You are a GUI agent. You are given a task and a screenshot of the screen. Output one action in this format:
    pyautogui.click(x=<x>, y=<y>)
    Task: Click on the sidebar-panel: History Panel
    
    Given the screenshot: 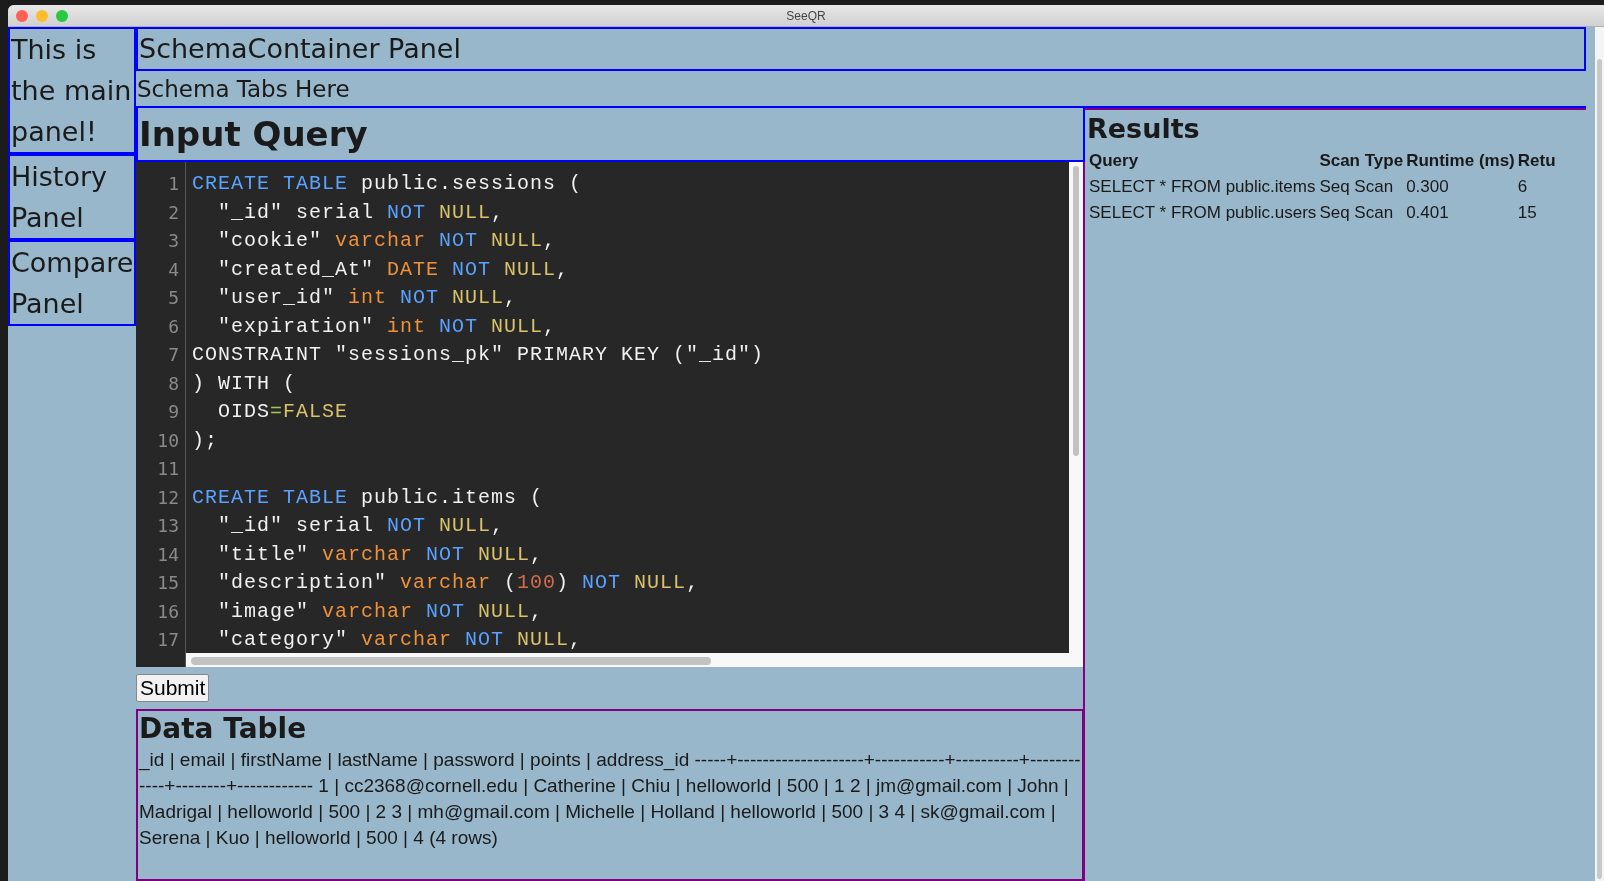 What is the action you would take?
    pyautogui.click(x=72, y=197)
    